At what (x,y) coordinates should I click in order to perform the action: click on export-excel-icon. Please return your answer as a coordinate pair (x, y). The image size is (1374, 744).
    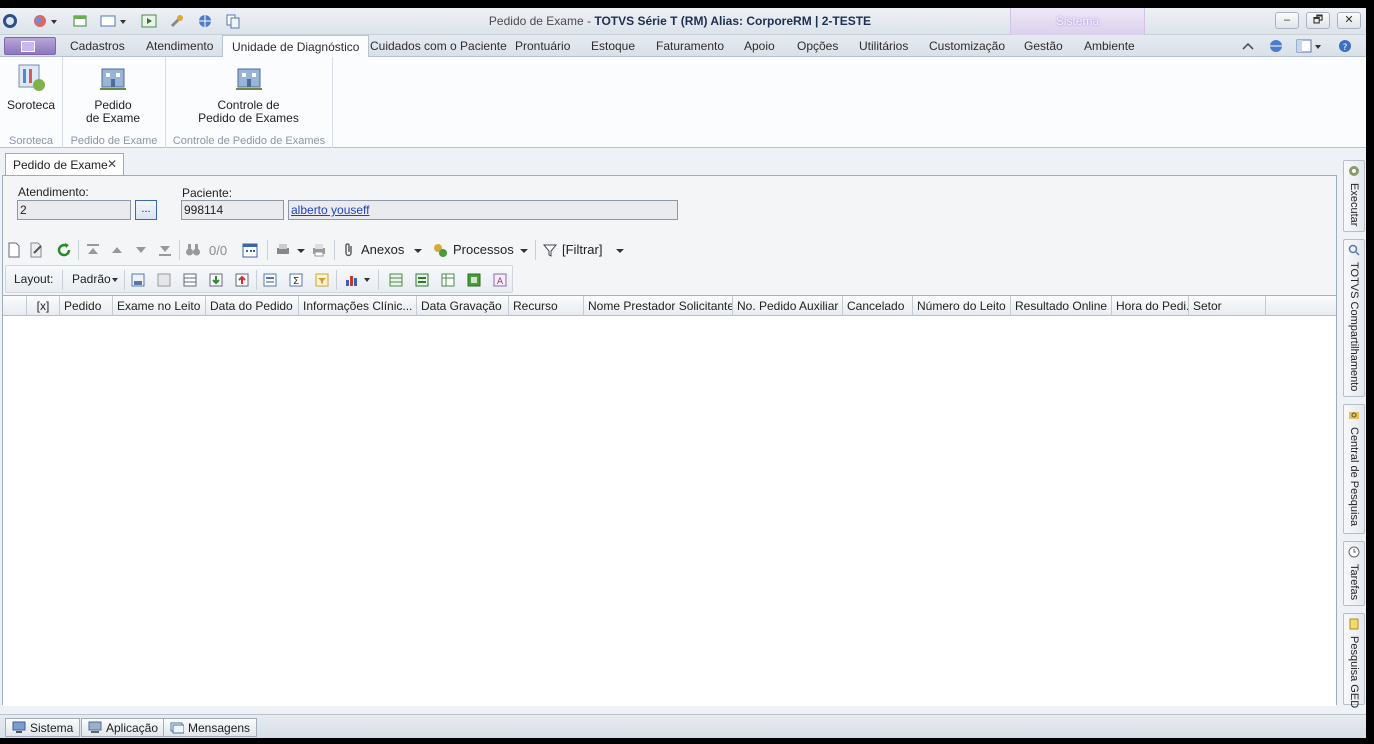
    Looking at the image, I should click on (474, 280).